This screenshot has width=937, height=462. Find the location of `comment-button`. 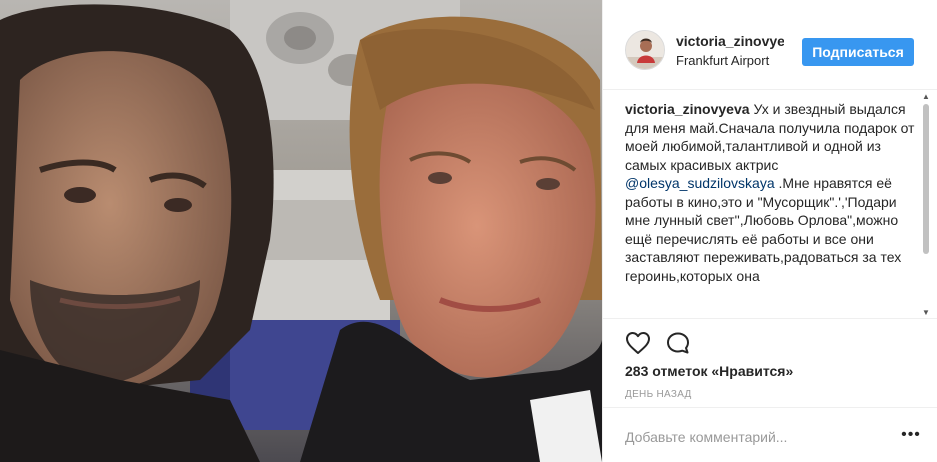

comment-button is located at coordinates (678, 343).